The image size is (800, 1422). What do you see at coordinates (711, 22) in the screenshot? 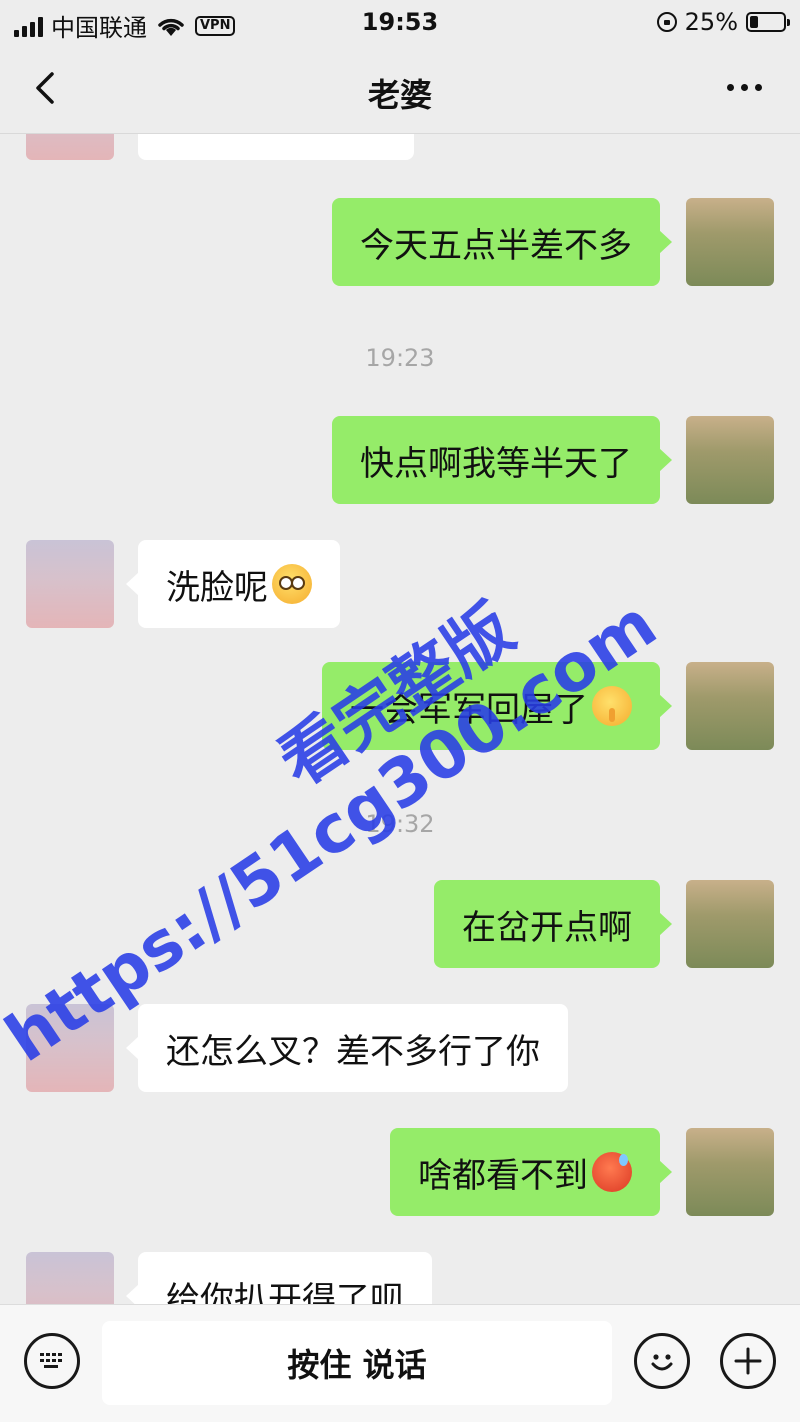
I see `battery-percent: 25%` at bounding box center [711, 22].